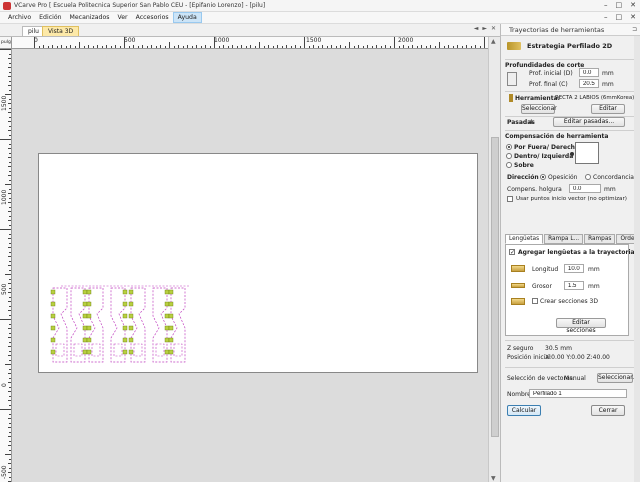  I want to click on radio-outside, so click(509, 147).